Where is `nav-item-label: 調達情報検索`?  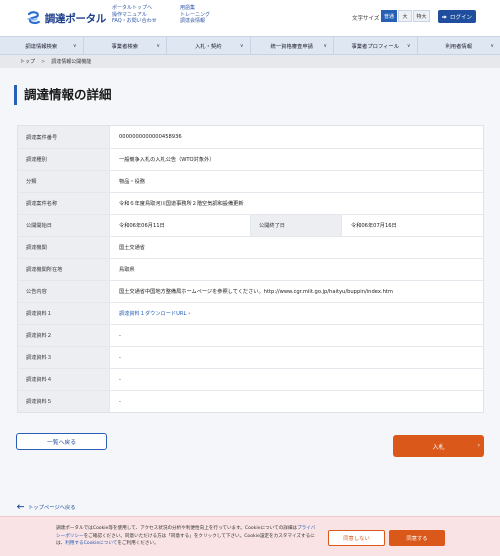 nav-item-label: 調達情報検索 is located at coordinates (41, 46).